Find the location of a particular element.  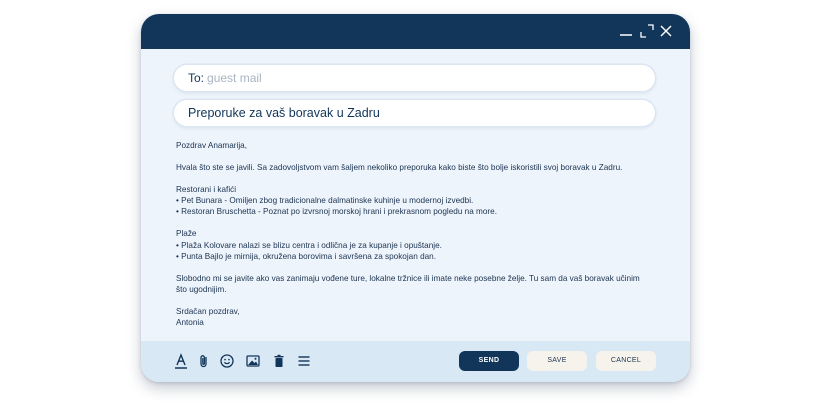

attachment-icon is located at coordinates (204, 361).